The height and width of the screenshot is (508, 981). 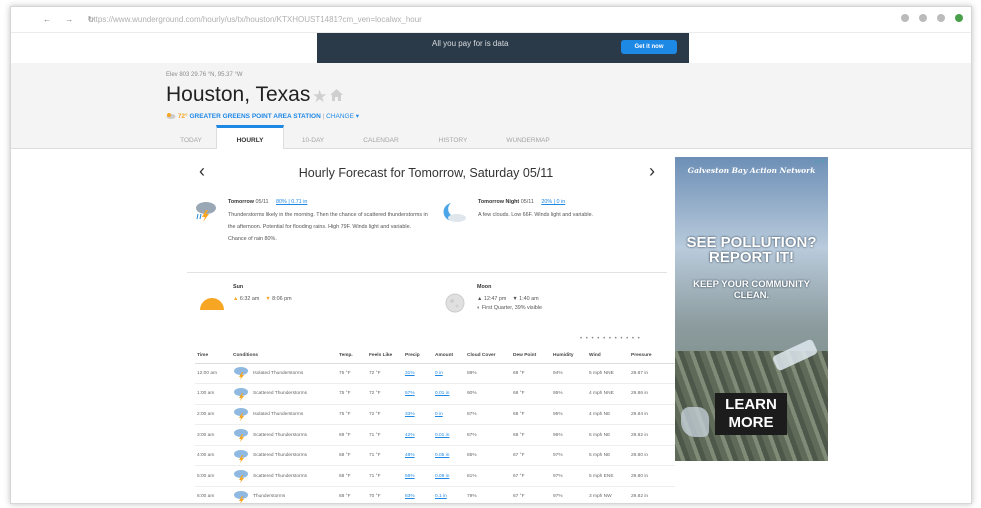 I want to click on col-wind: Wind, so click(x=608, y=356).